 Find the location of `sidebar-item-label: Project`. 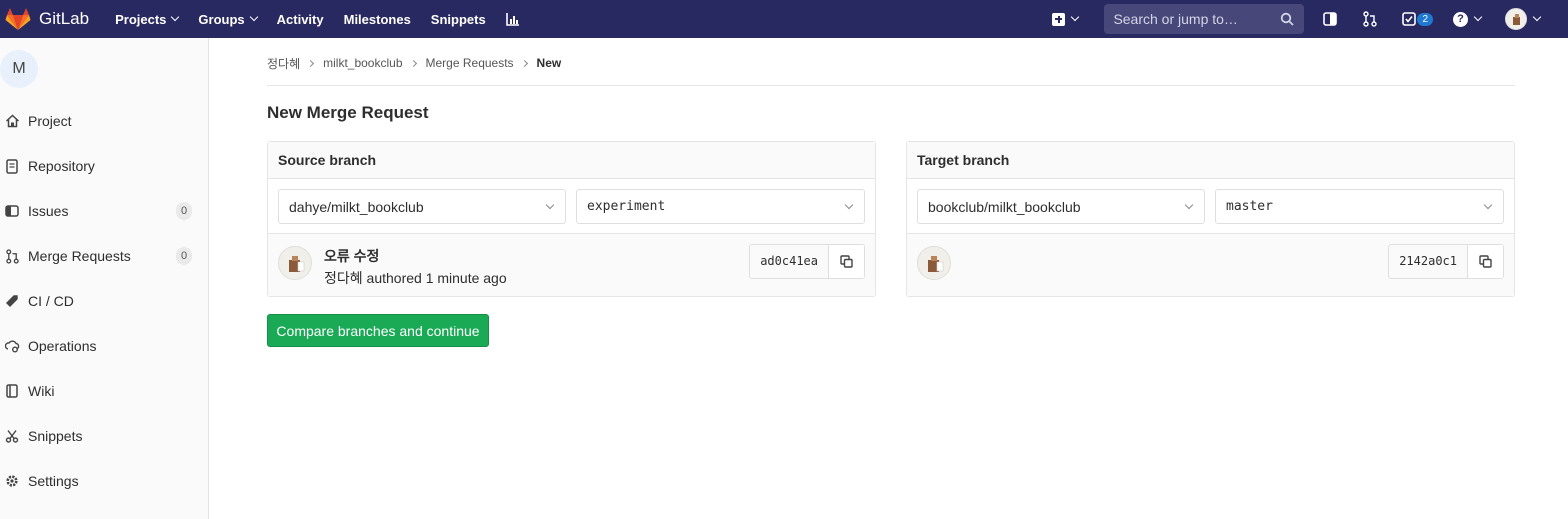

sidebar-item-label: Project is located at coordinates (50, 121).